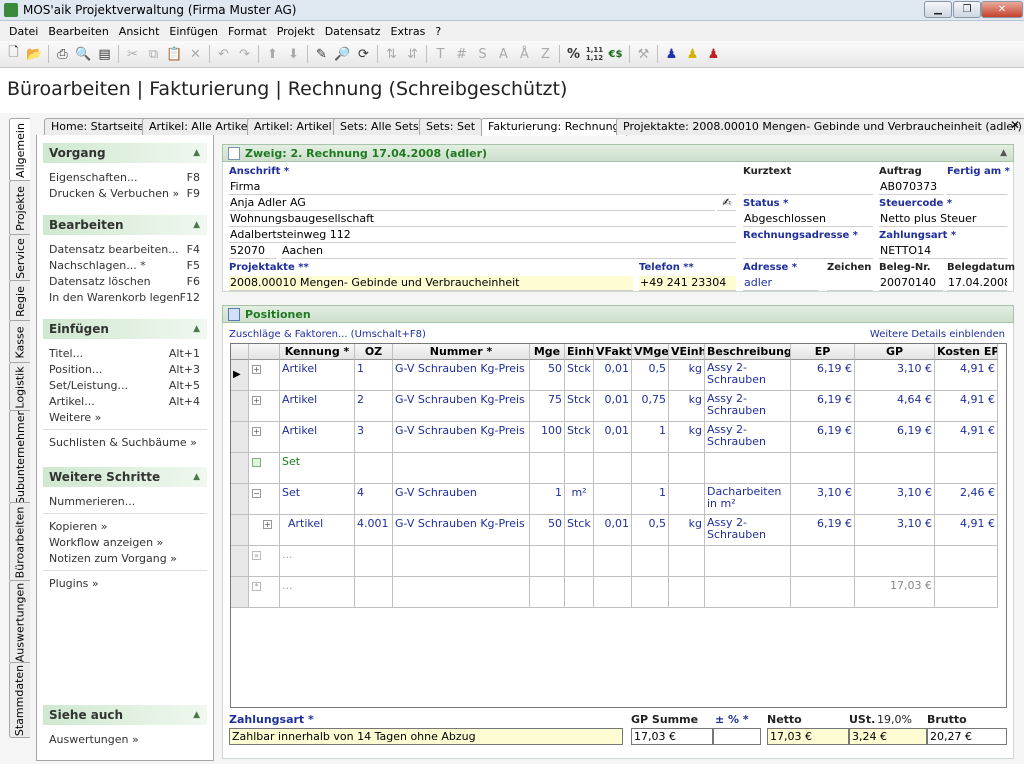  What do you see at coordinates (256, 586) in the screenshot?
I see `new-entry-icon: *` at bounding box center [256, 586].